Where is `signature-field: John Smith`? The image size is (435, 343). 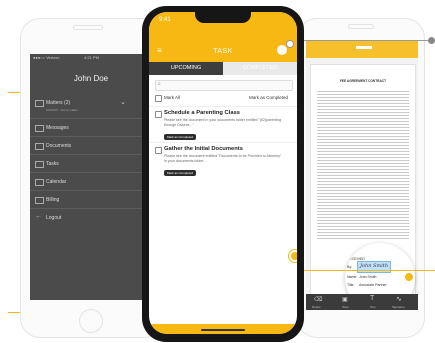 signature-field: John Smith is located at coordinates (374, 267).